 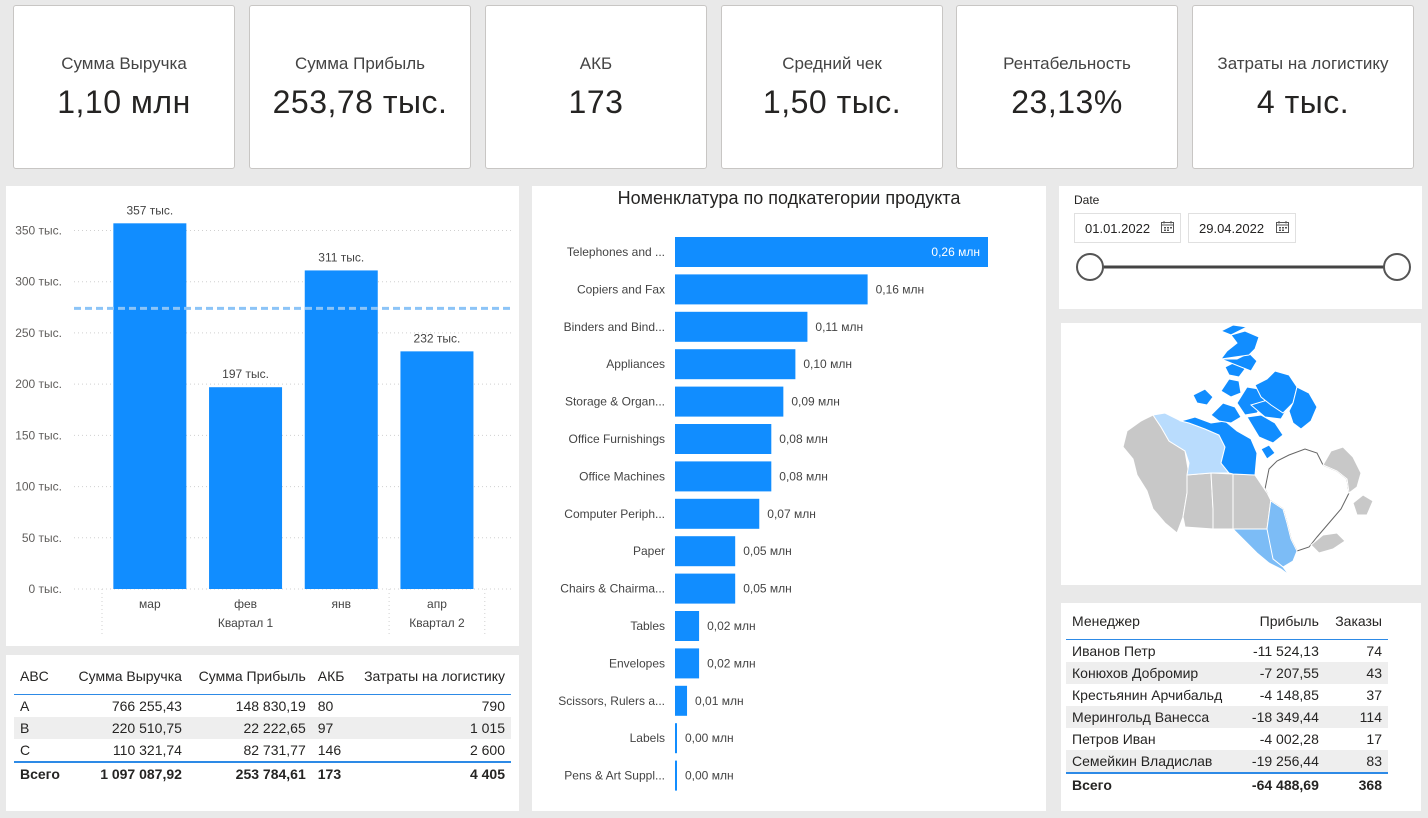 What do you see at coordinates (1147, 695) in the screenshot?
I see `cell: Крестьянин Арчибальд` at bounding box center [1147, 695].